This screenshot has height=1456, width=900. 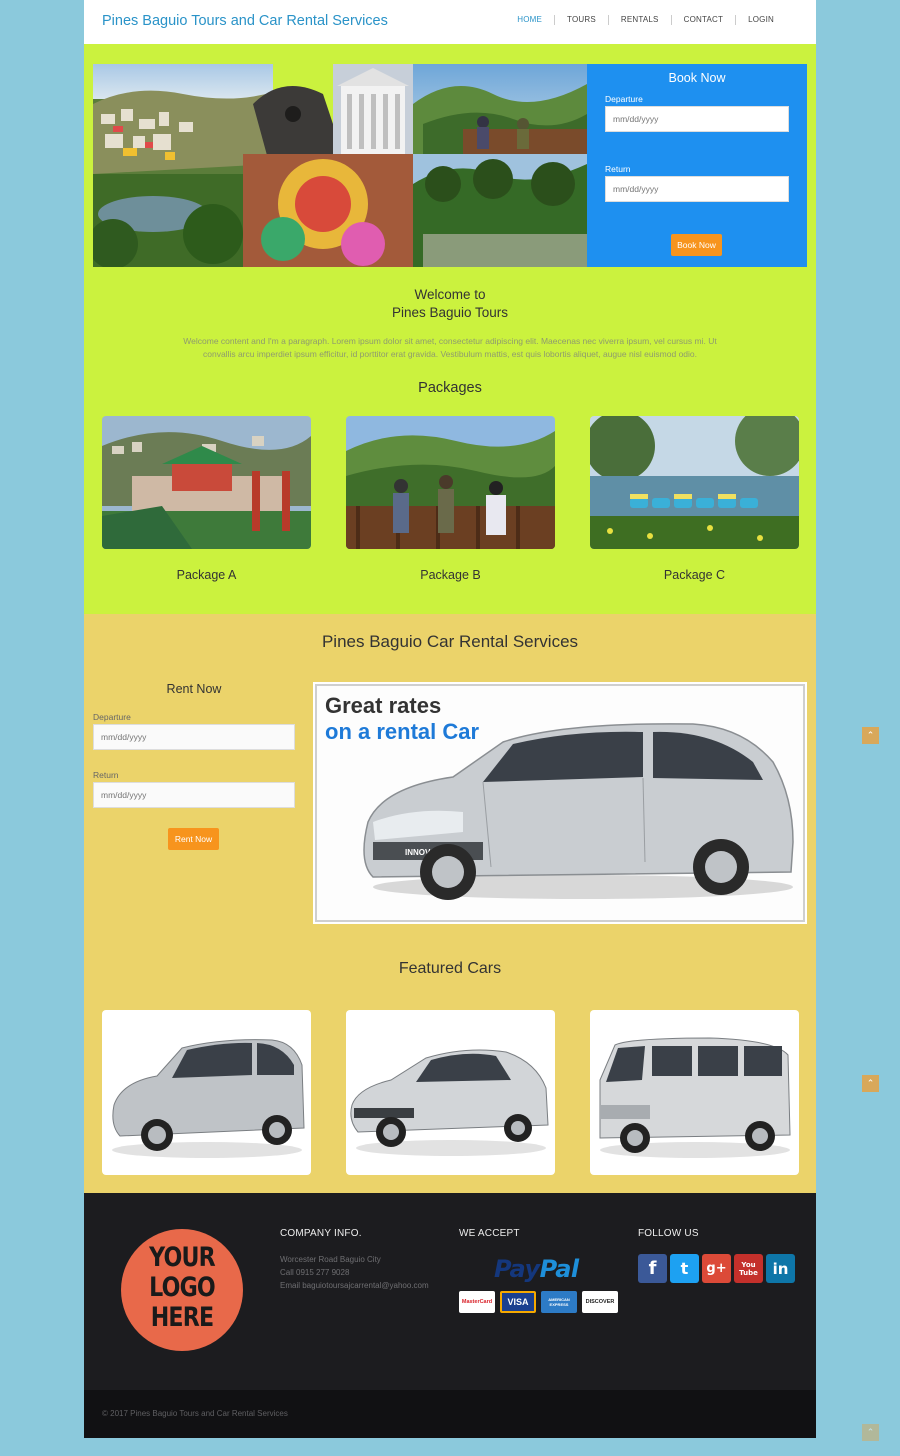 I want to click on package-a-image, so click(x=206, y=482).